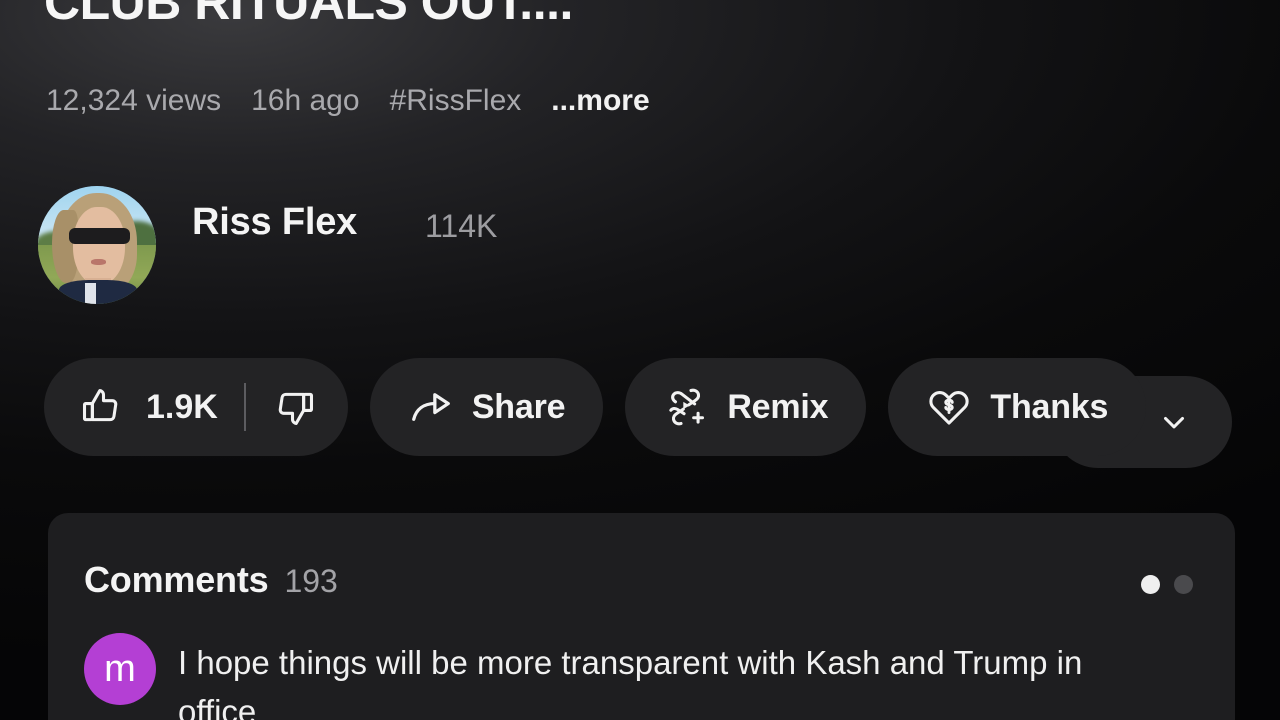 Image resolution: width=1280 pixels, height=720 pixels. I want to click on comment-avatar-initial: m, so click(120, 669).